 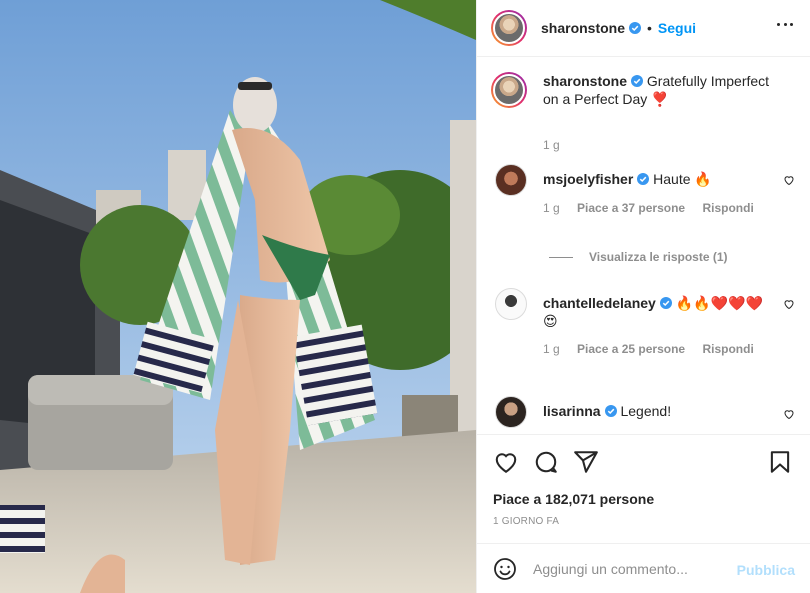 I want to click on header-info: sharonstone • Segui, so click(x=618, y=28).